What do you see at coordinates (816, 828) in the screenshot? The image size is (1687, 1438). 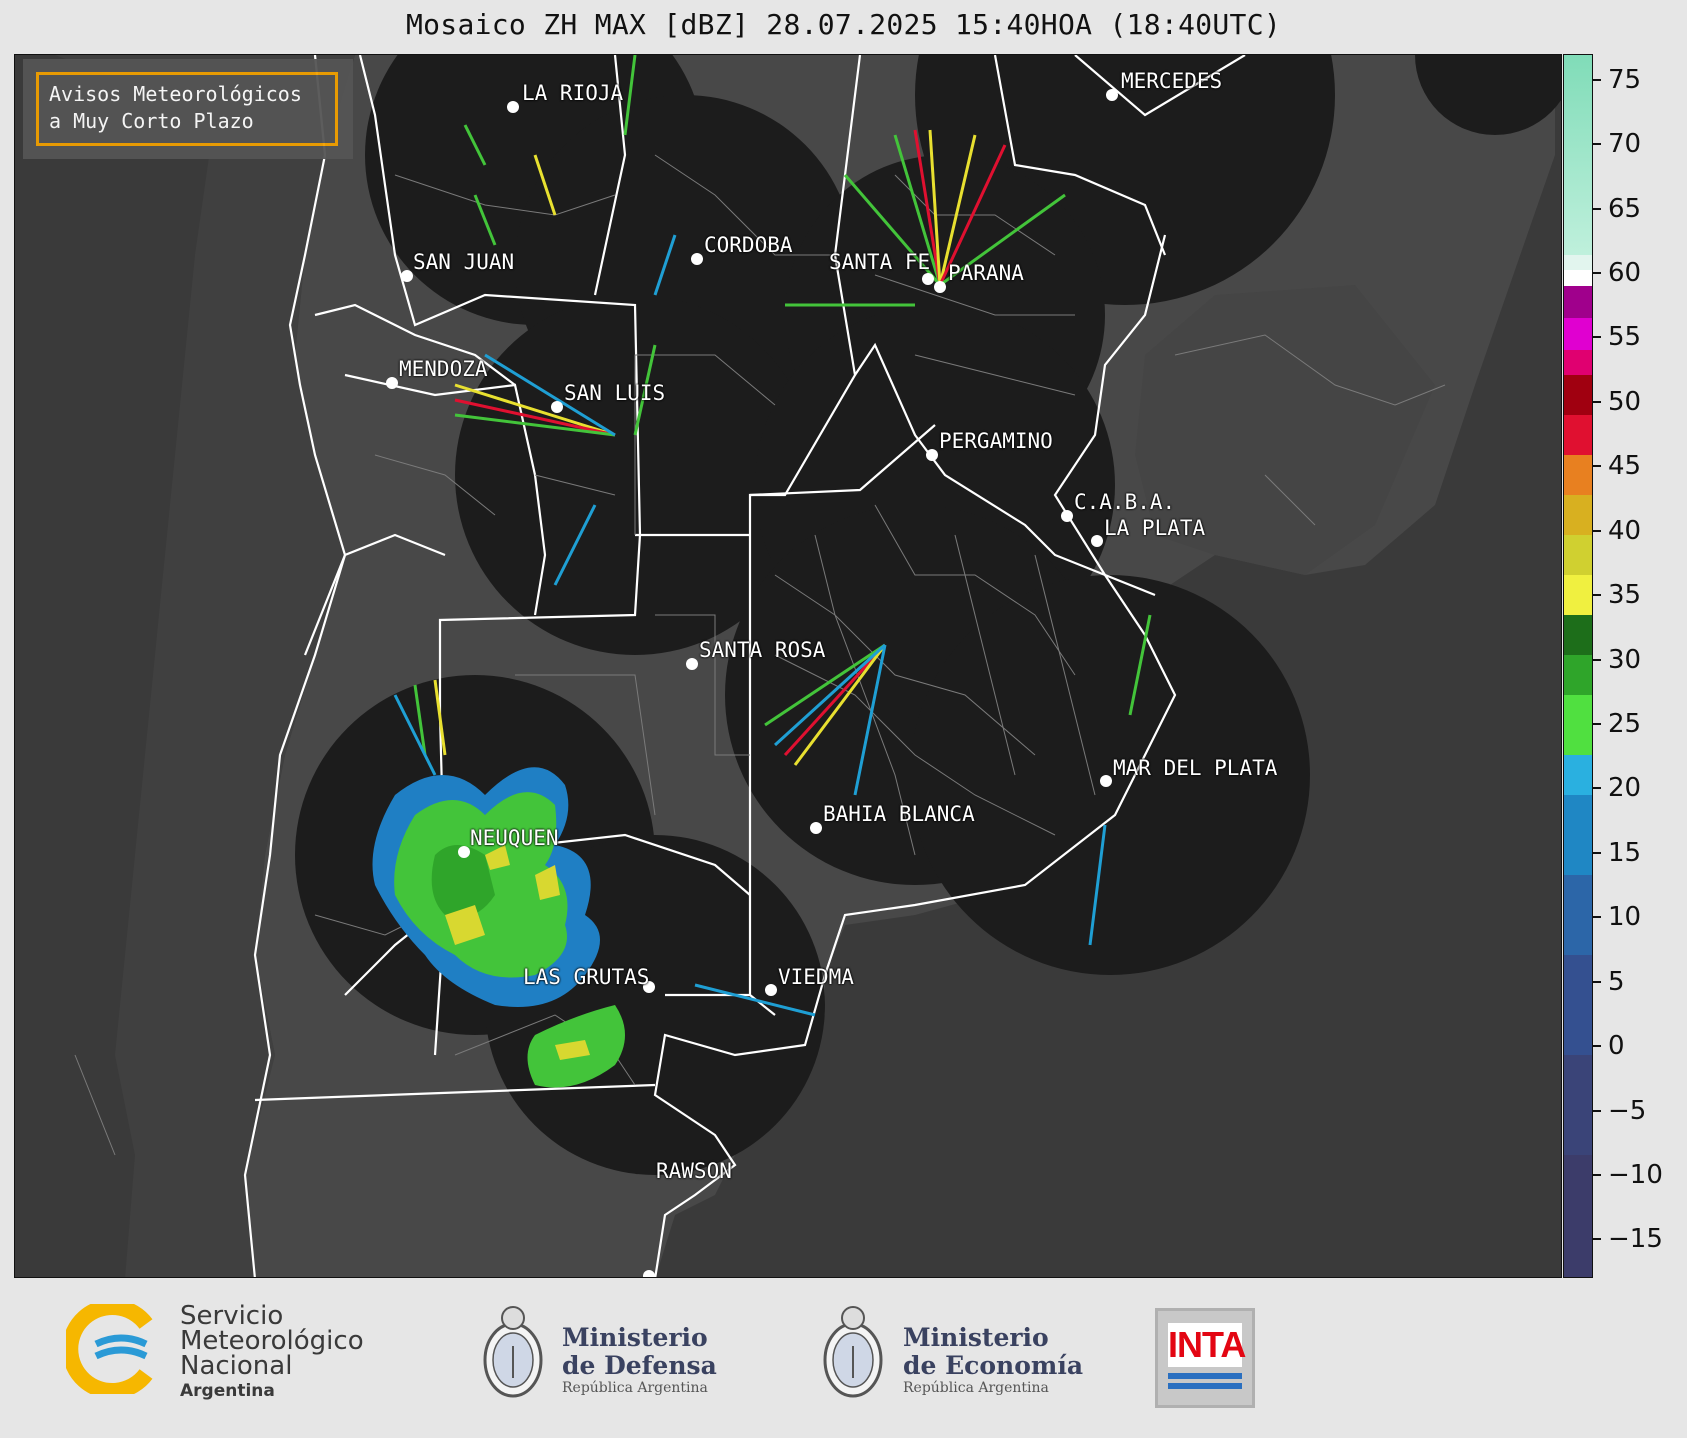 I see `city-marker-bahia-blanca` at bounding box center [816, 828].